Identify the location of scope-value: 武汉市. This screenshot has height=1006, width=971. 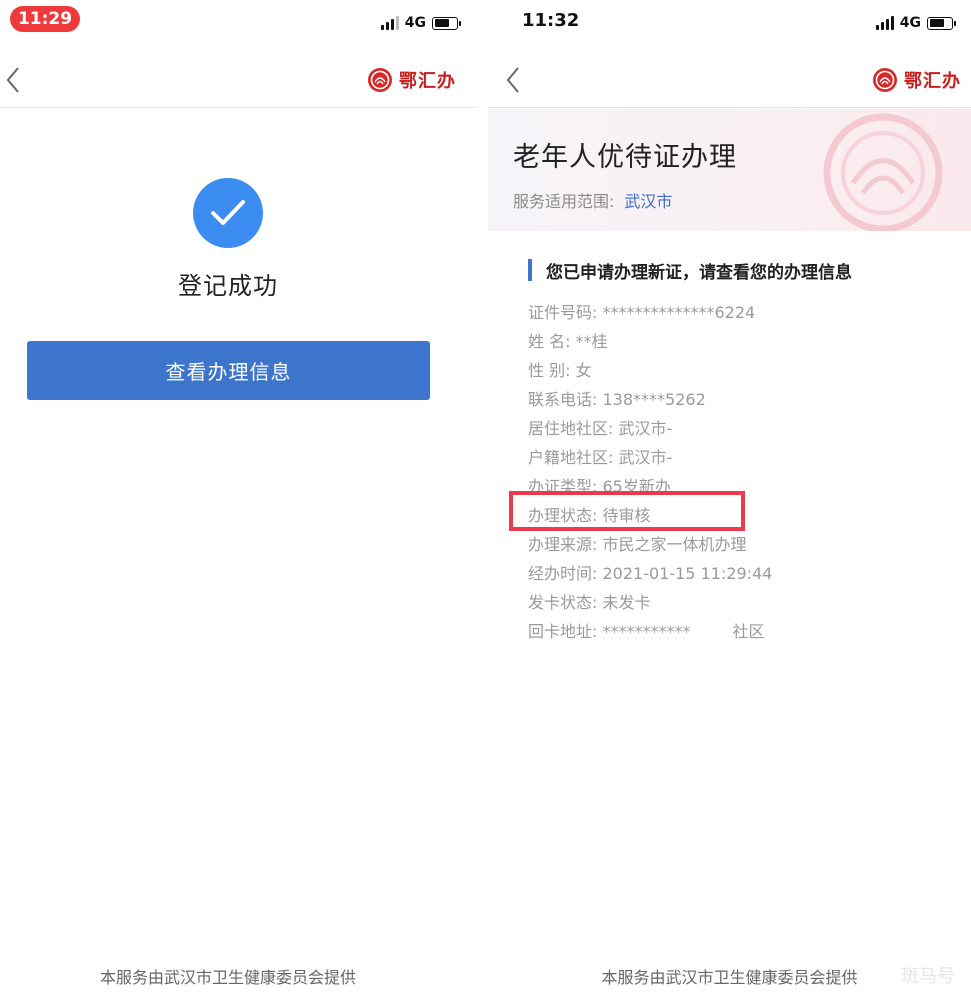
(648, 201).